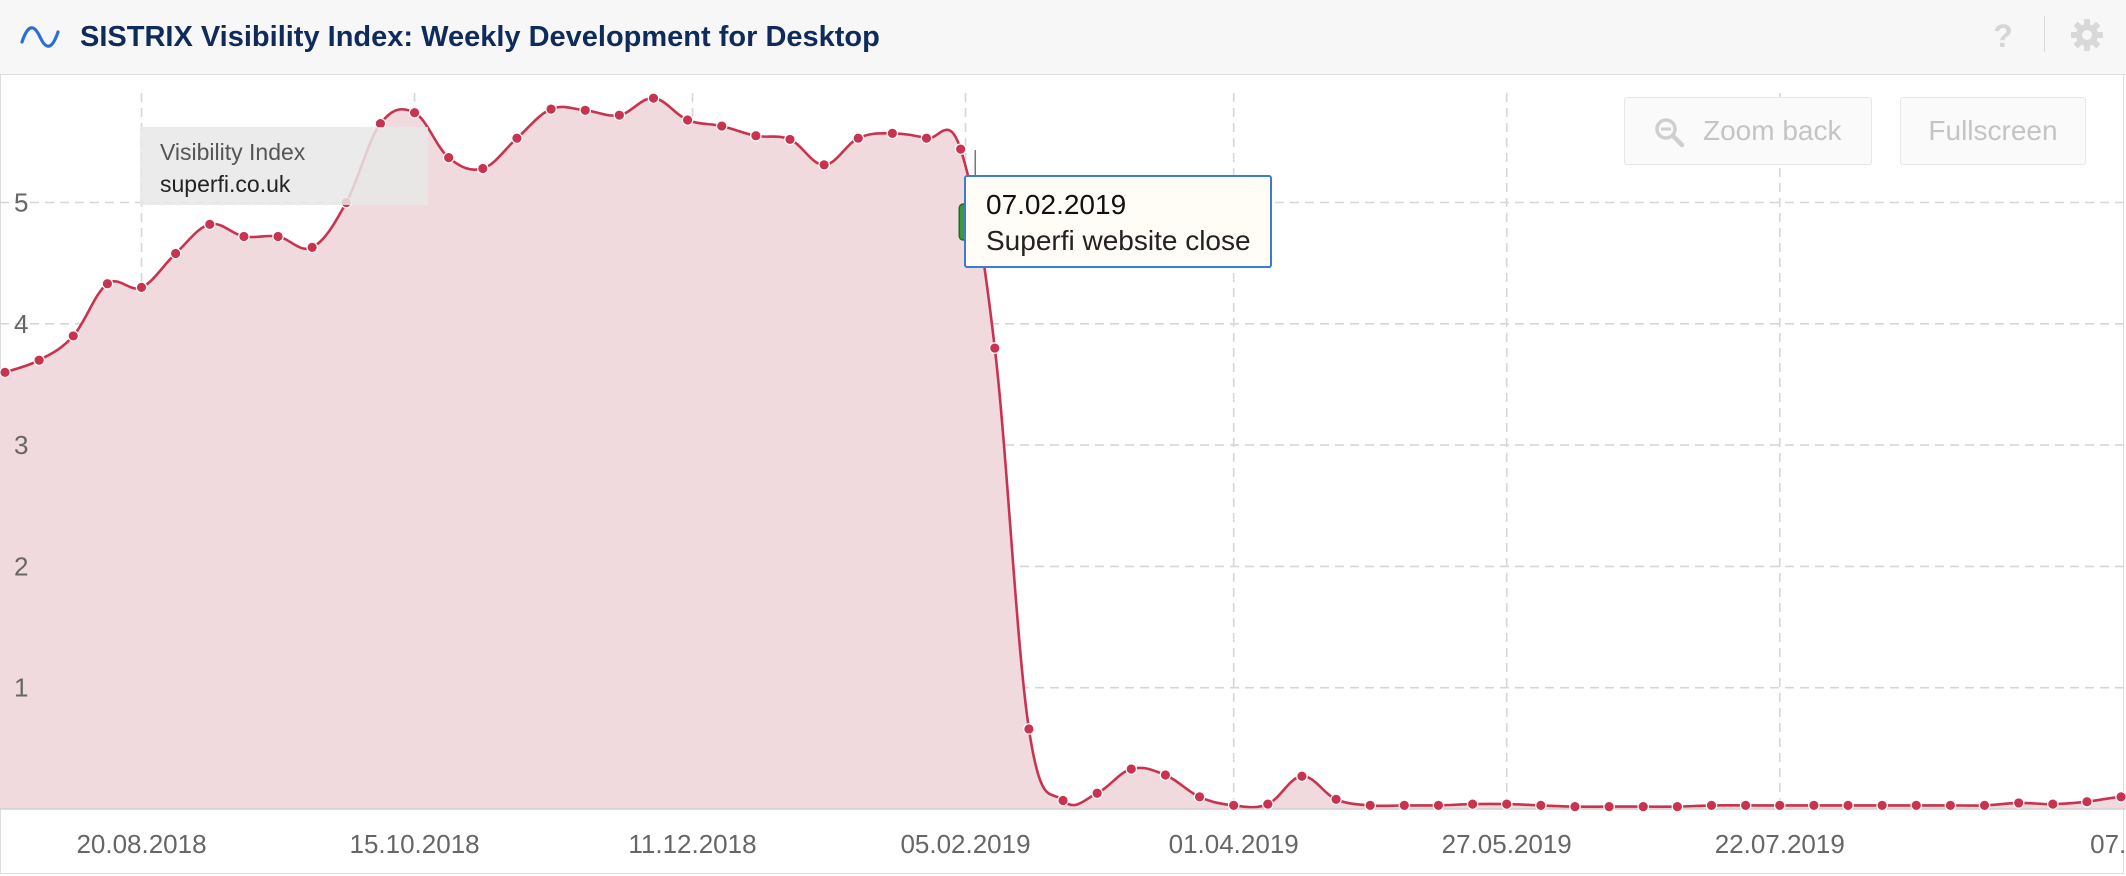  I want to click on x-tick-label: 20.08.2018, so click(141, 844).